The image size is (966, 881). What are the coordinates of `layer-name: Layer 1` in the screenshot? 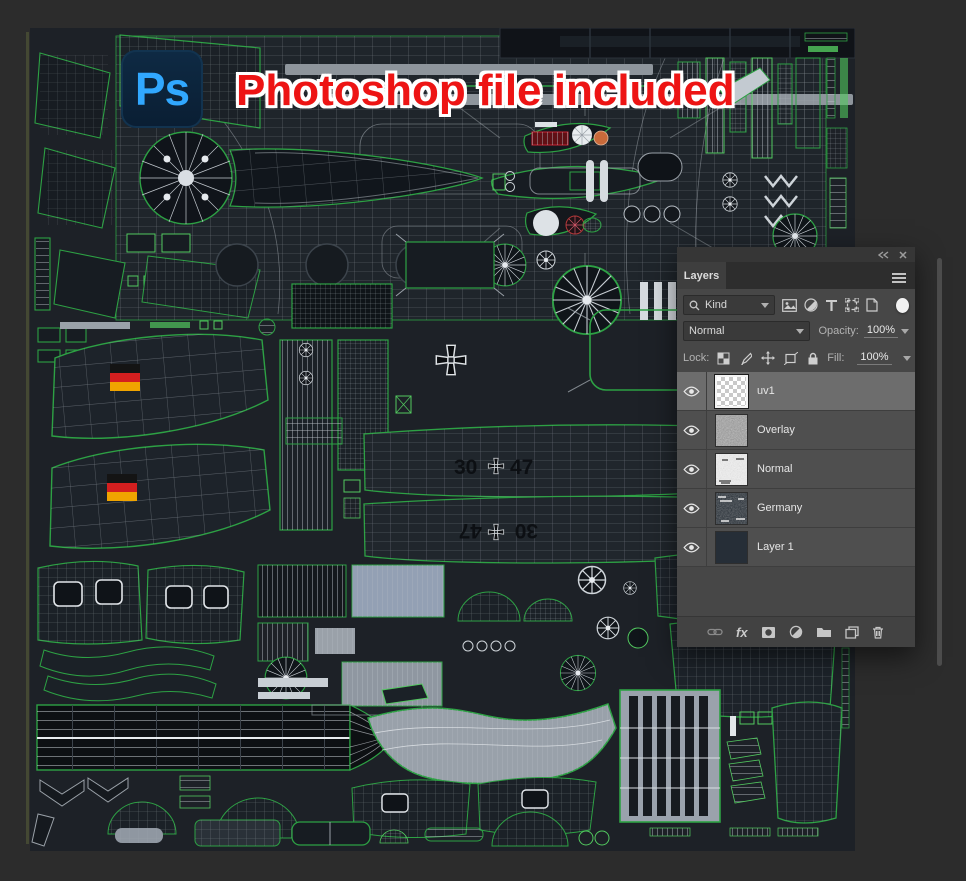 It's located at (775, 547).